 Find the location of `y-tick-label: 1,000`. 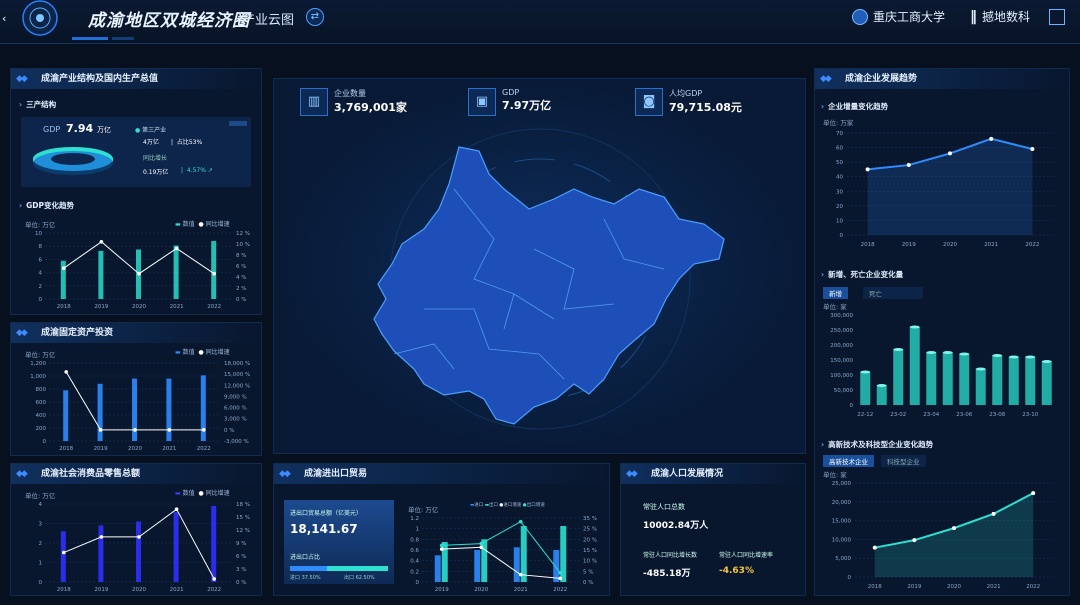

y-tick-label: 1,000 is located at coordinates (38, 377).